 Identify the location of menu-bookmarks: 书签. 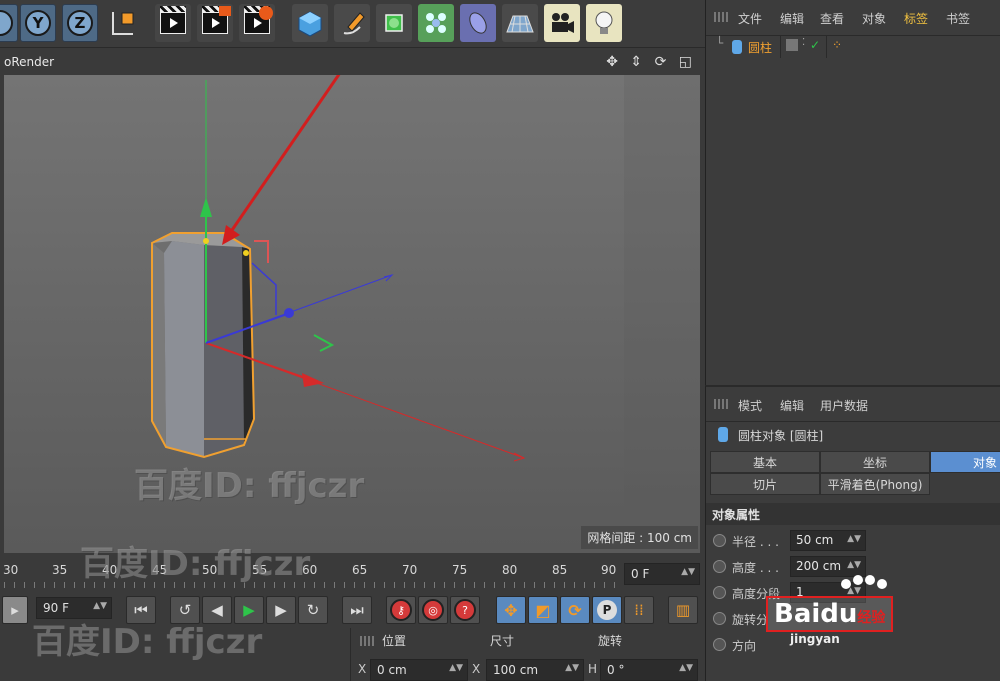
(958, 18).